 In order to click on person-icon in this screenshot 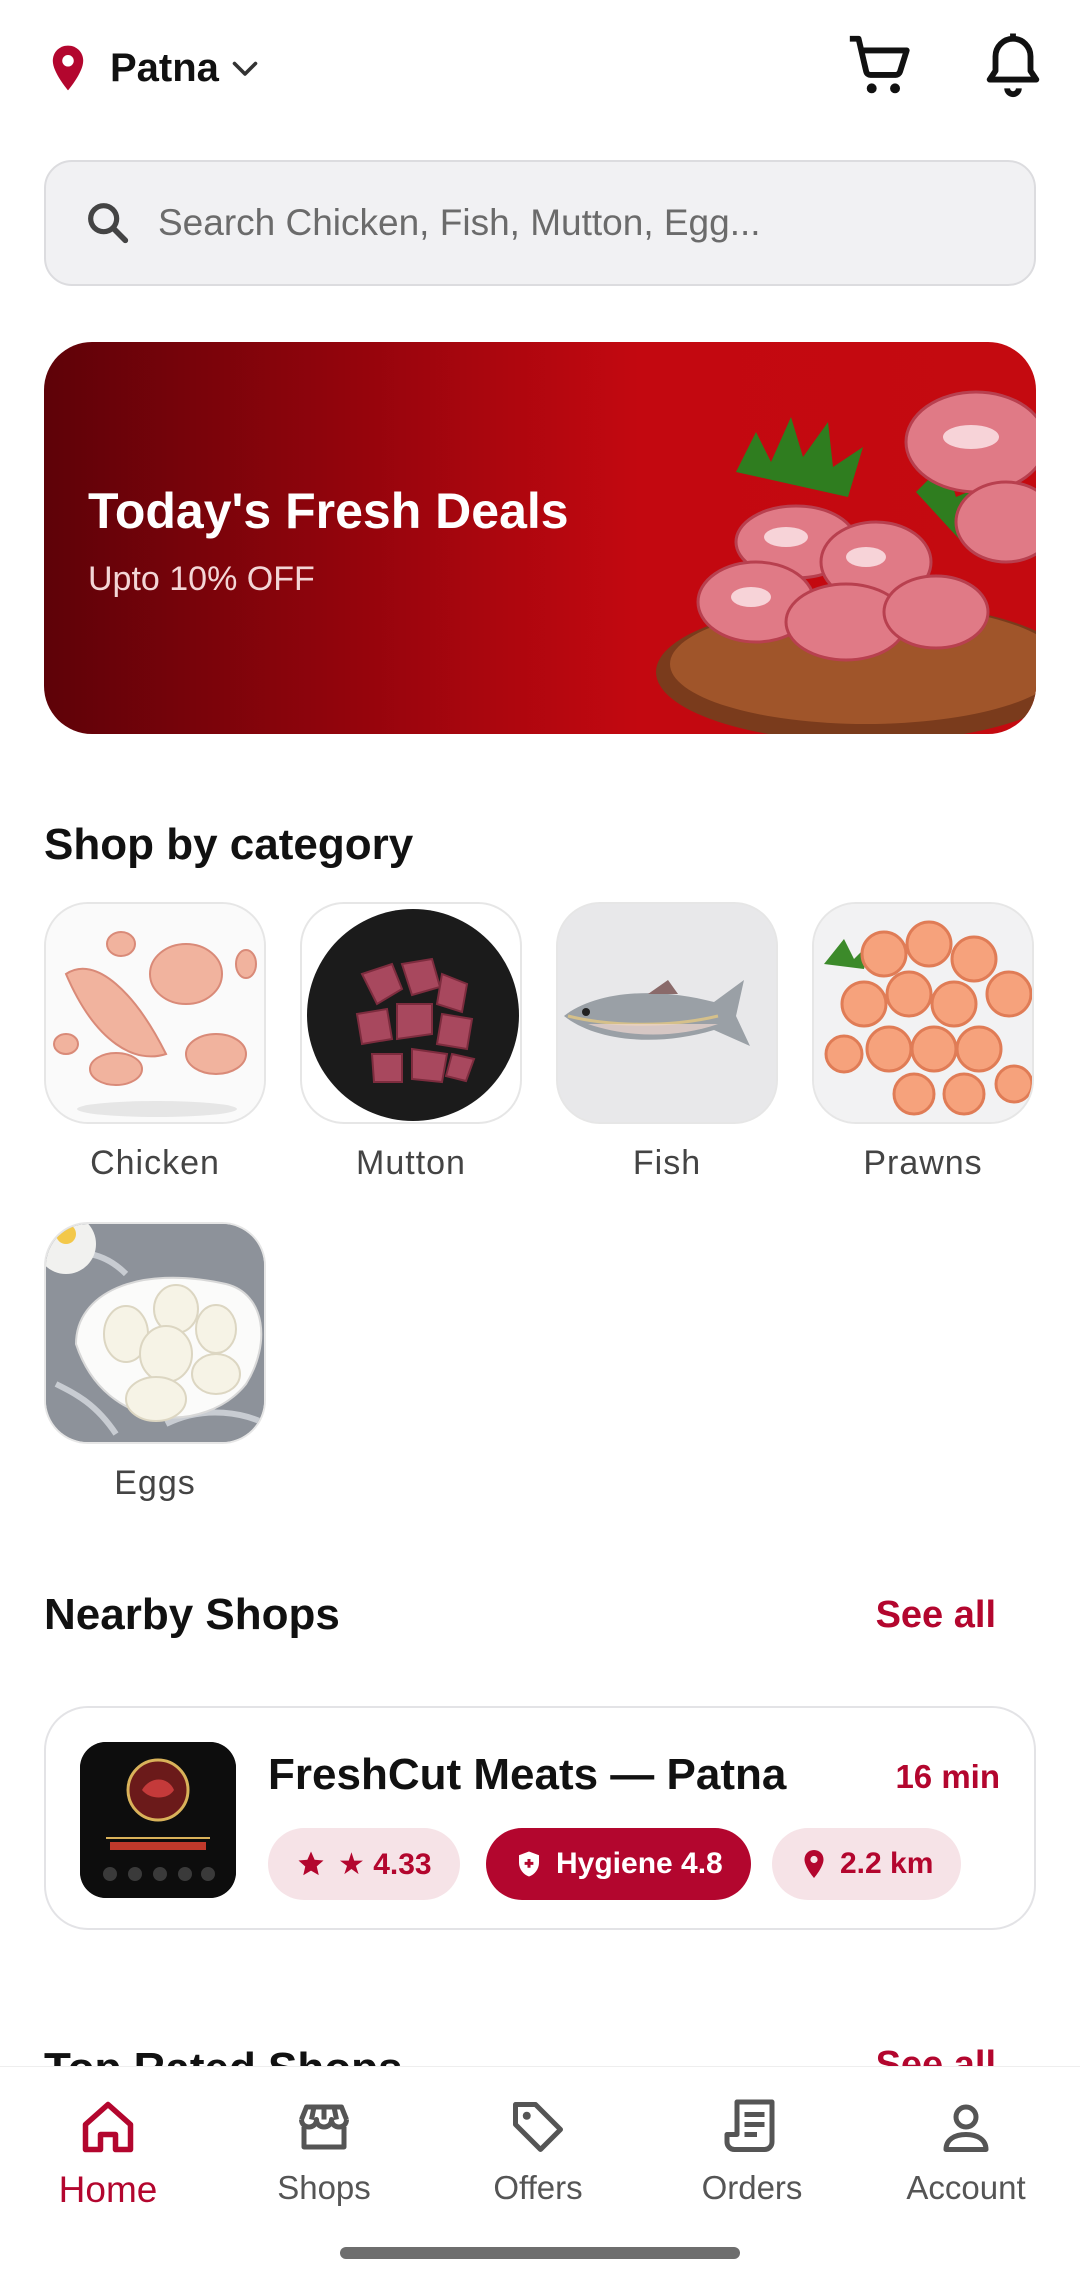, I will do `click(966, 2128)`.